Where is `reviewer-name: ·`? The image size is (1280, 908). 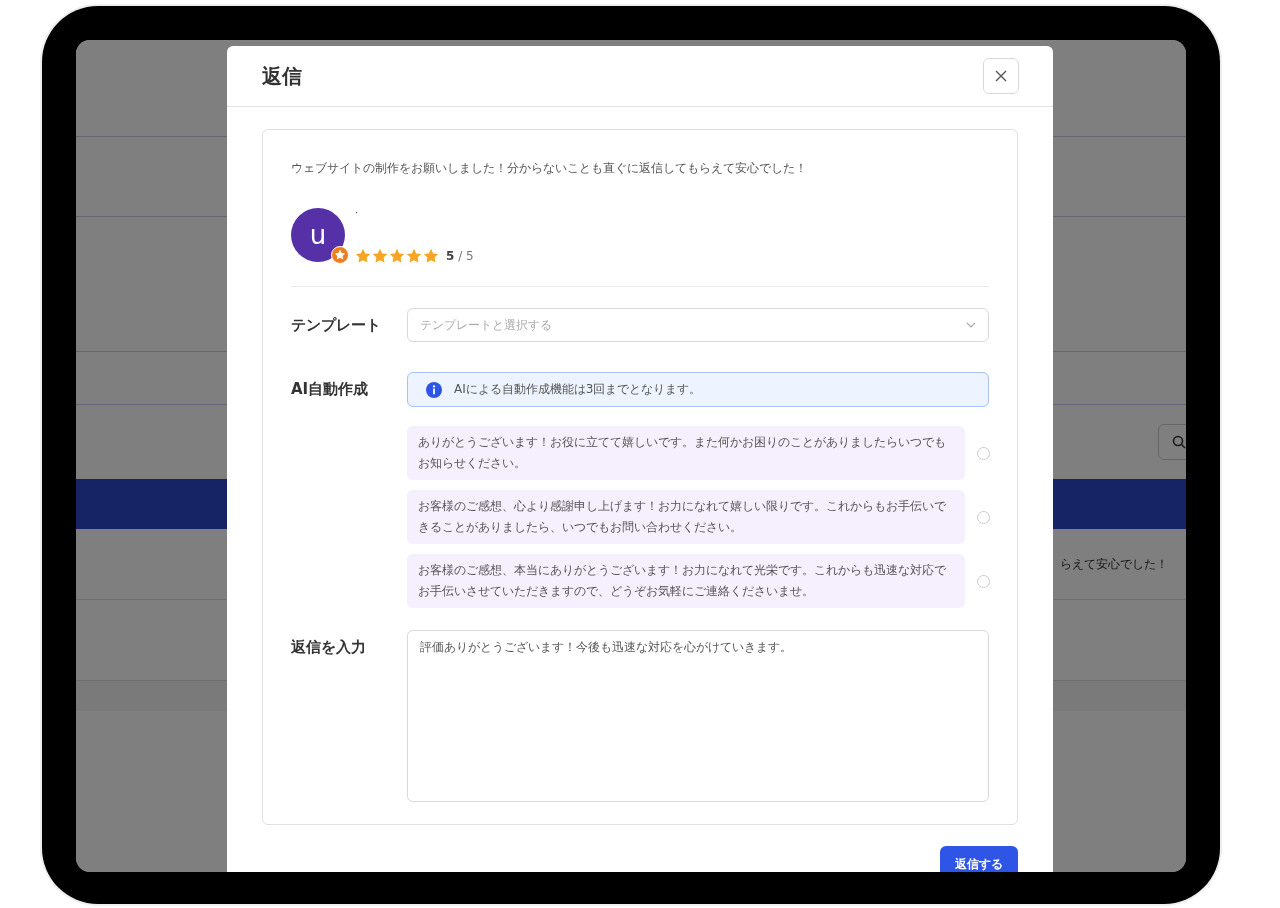
reviewer-name: · is located at coordinates (357, 213).